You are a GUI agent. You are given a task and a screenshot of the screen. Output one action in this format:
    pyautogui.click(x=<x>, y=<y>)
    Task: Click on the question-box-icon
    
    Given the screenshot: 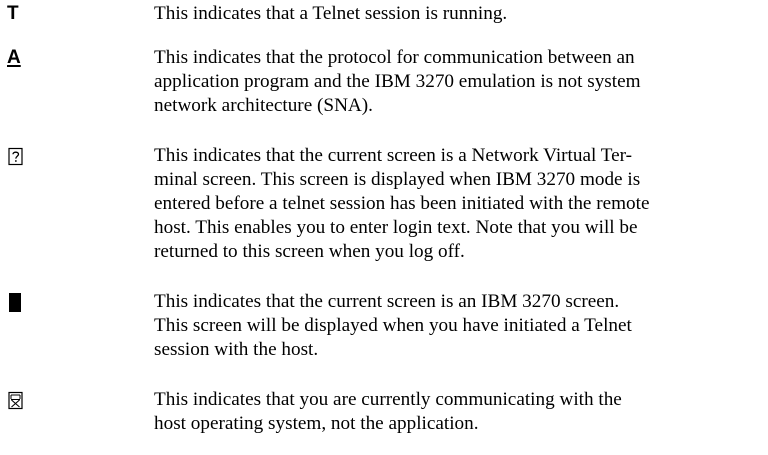 What is the action you would take?
    pyautogui.click(x=27, y=156)
    